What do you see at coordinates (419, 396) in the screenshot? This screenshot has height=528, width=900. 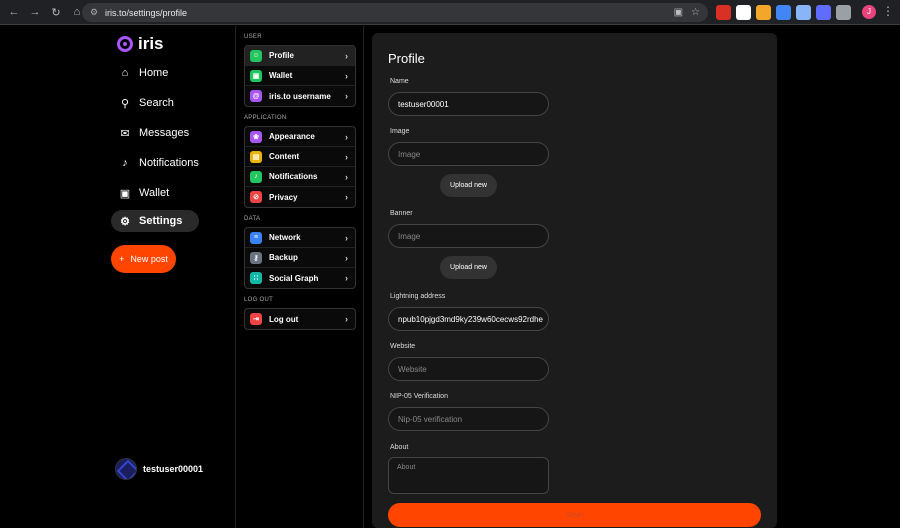 I see `nip05-label: NIP-05 Verification` at bounding box center [419, 396].